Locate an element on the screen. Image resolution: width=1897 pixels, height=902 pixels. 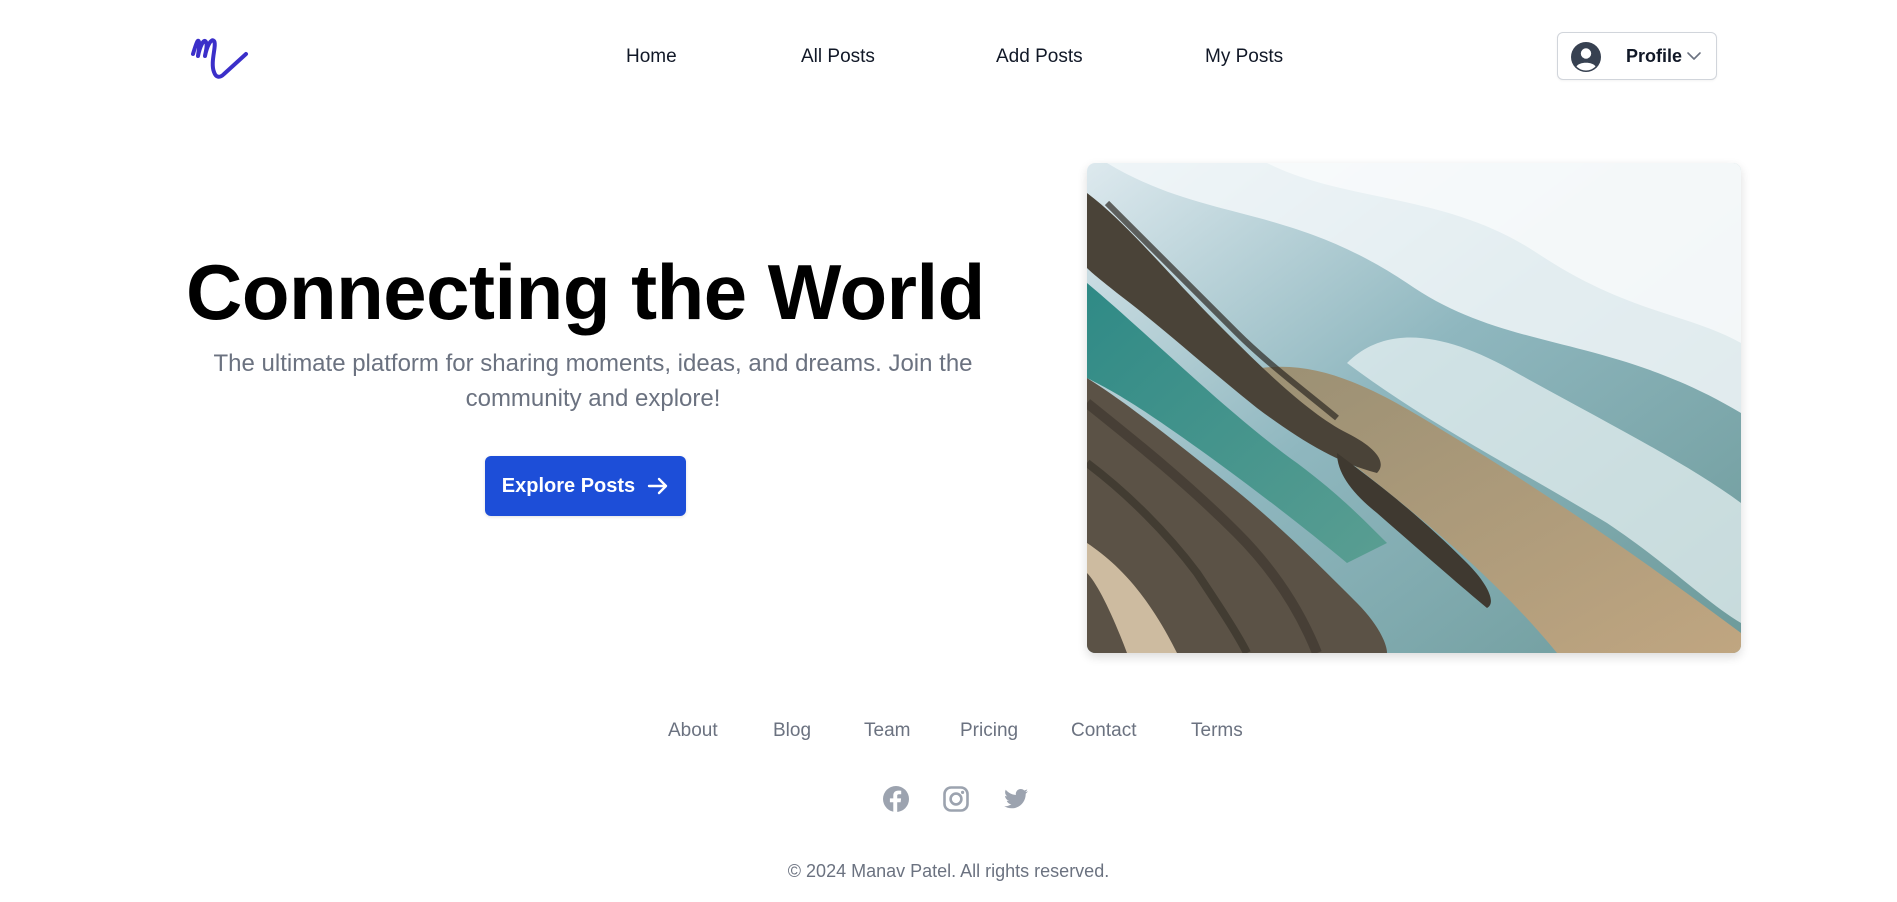
footer-link-team: Team is located at coordinates (887, 731).